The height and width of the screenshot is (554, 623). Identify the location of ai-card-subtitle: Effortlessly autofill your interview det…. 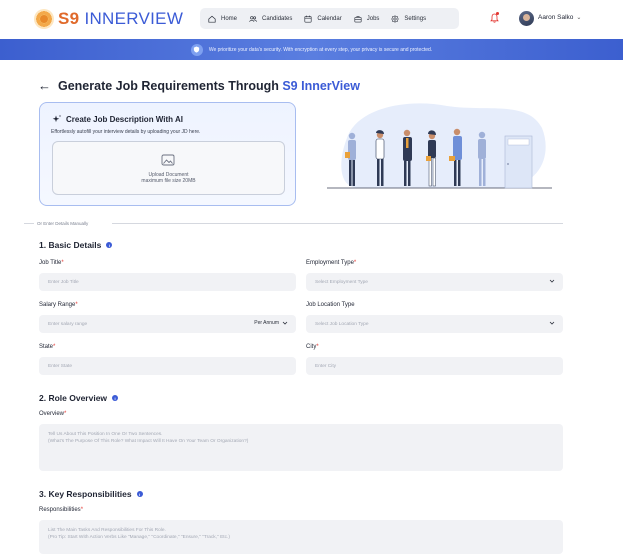
(126, 132).